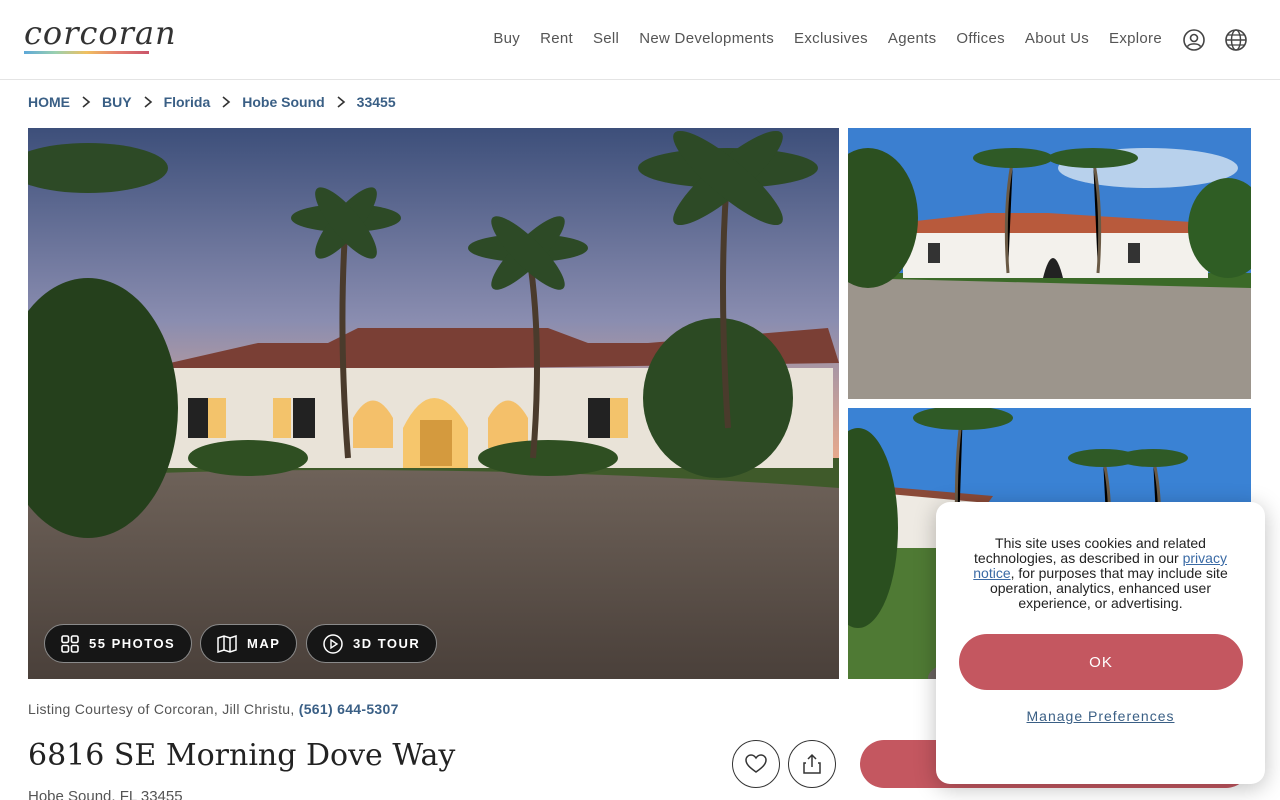  I want to click on manage-preferences-link: Manage Preferences, so click(1100, 716).